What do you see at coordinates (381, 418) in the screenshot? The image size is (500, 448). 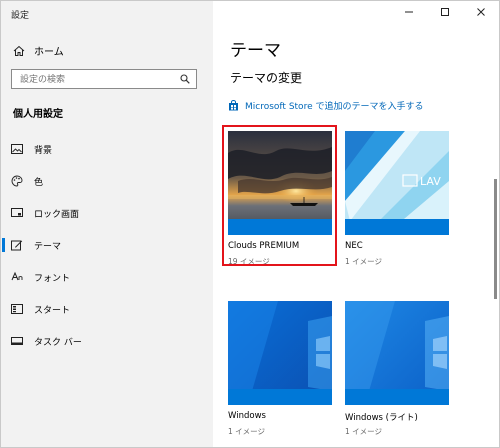 I see `theme-name: Windows (ライト)` at bounding box center [381, 418].